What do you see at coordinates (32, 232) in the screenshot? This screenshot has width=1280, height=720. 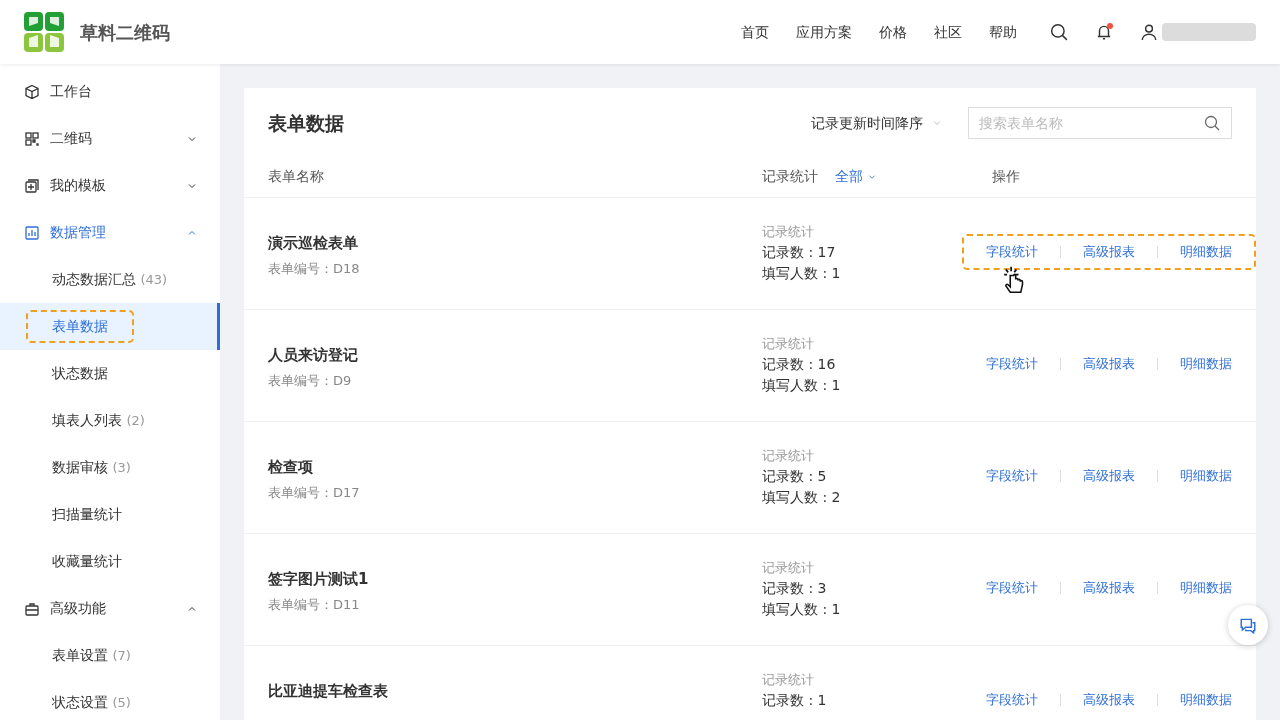 I see `bar-chart-icon` at bounding box center [32, 232].